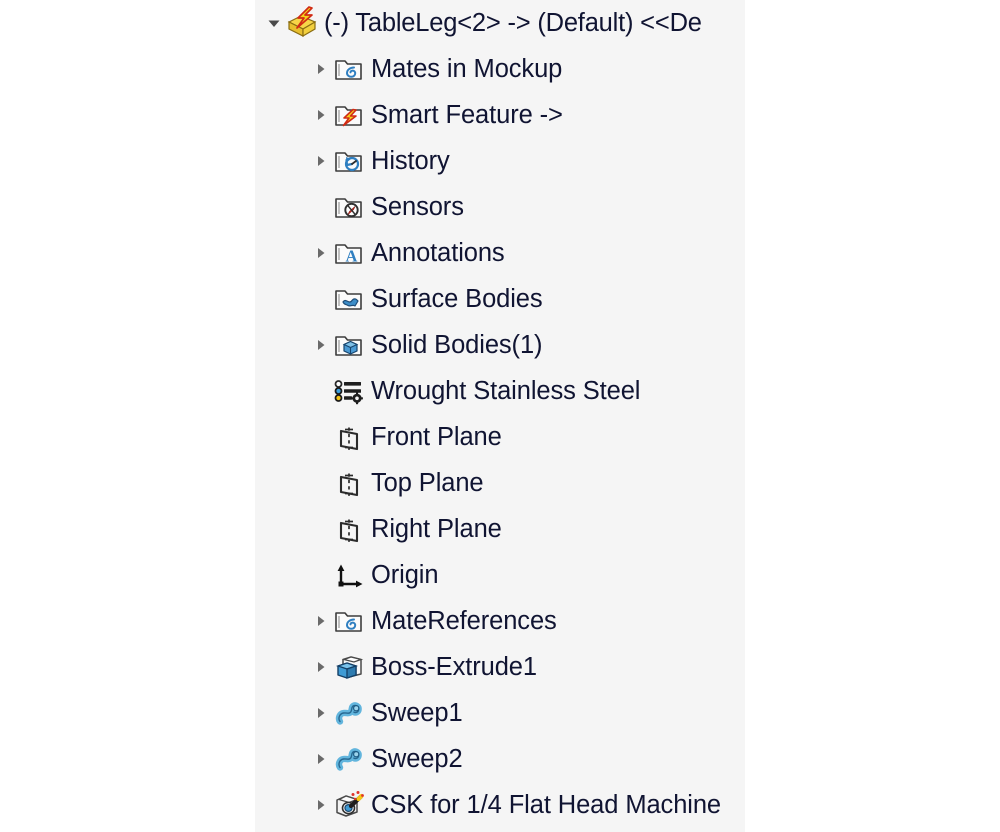 The image size is (1000, 832). What do you see at coordinates (417, 207) in the screenshot?
I see `tree-item-label: Sensors` at bounding box center [417, 207].